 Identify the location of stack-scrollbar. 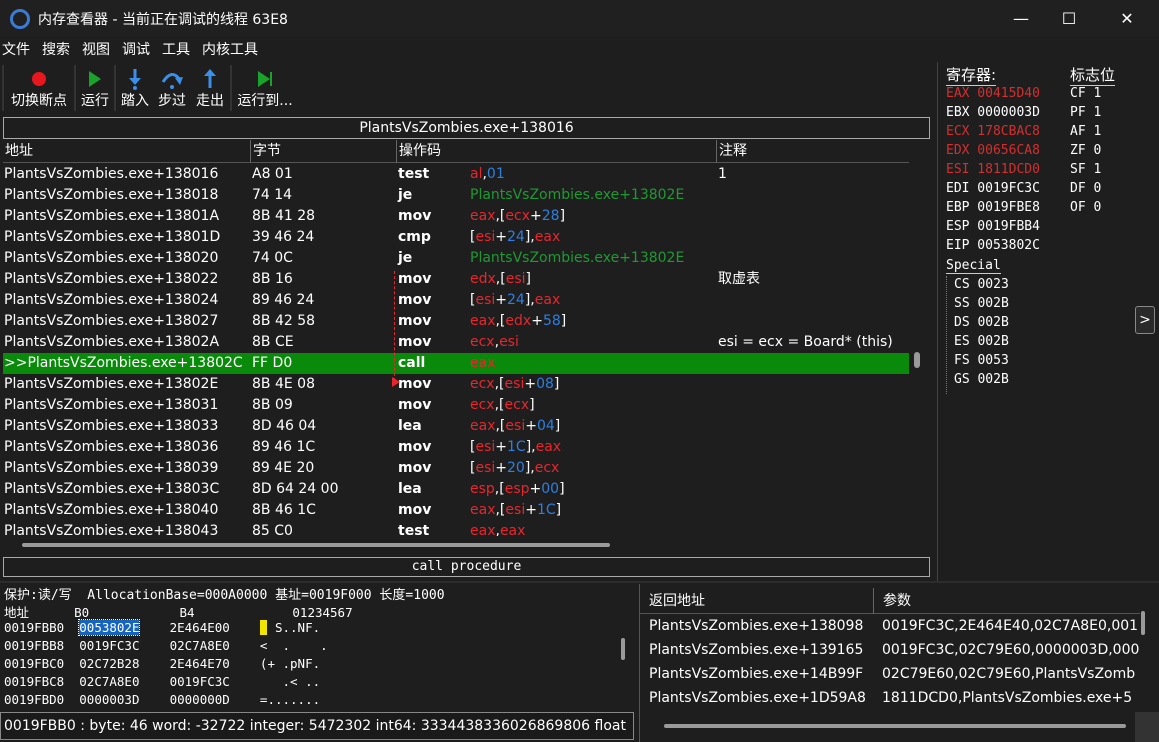
(1143, 623).